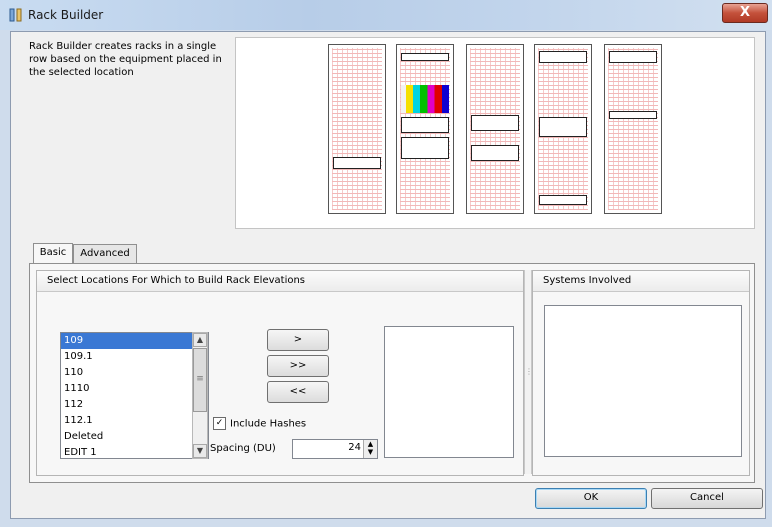 This screenshot has height=527, width=772. Describe the element at coordinates (66, 15) in the screenshot. I see `window-title: Rack Builder` at that location.